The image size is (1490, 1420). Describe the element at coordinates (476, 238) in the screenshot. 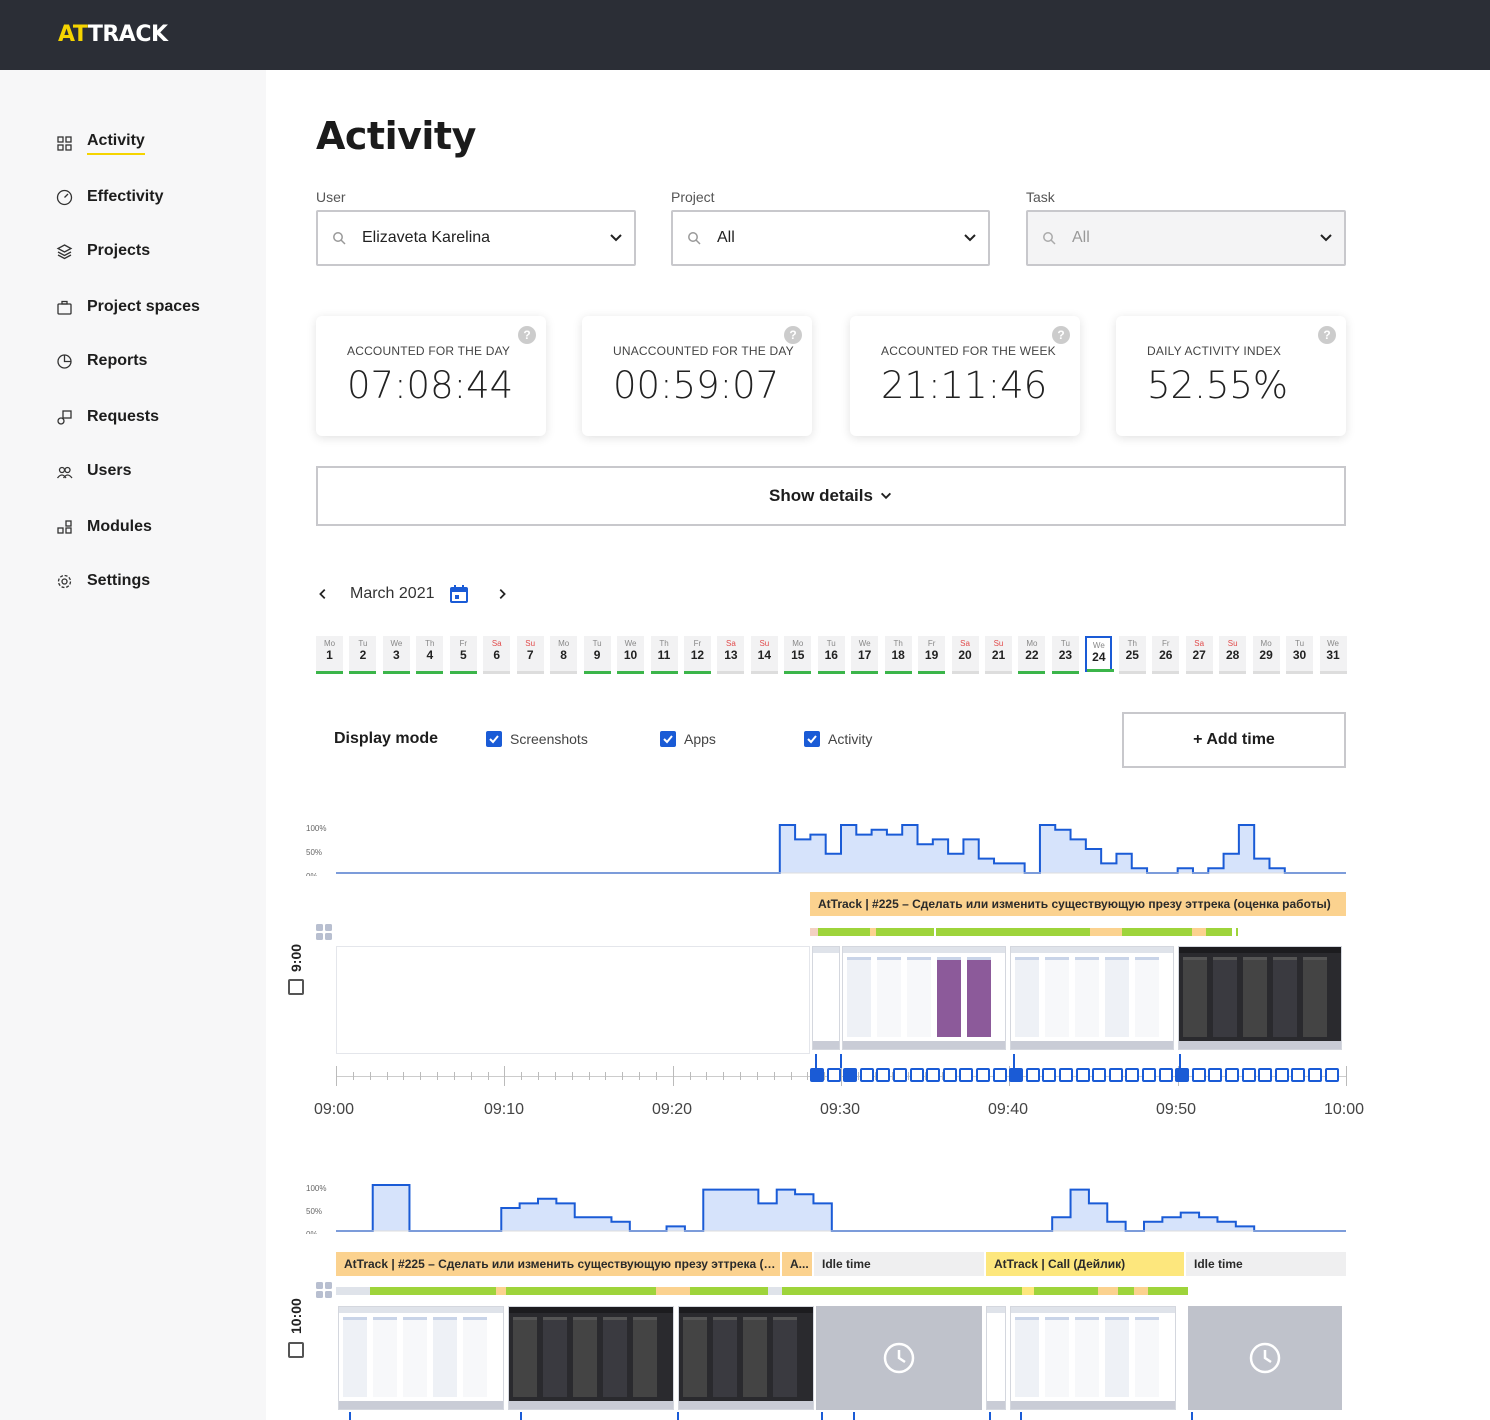

I see `user-select: Elizaveta Karelina` at that location.